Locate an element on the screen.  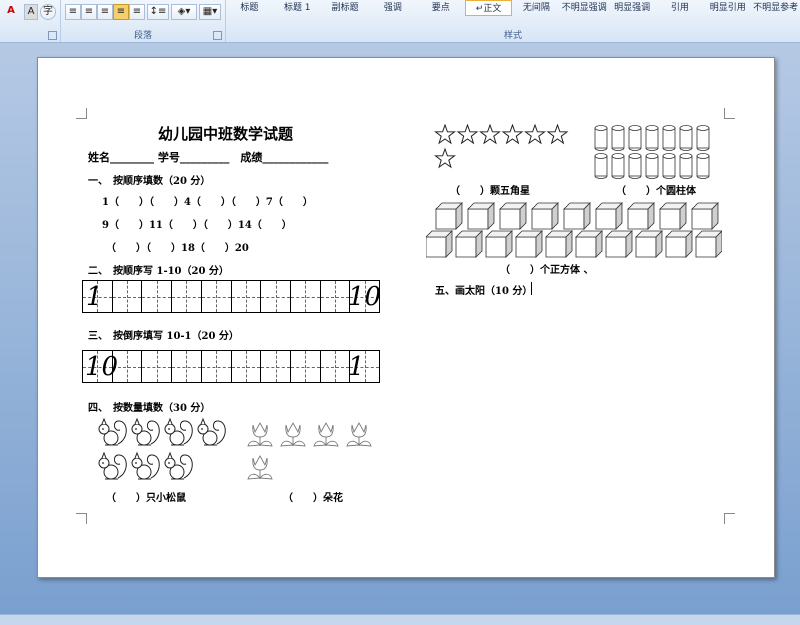
style-item: 明显引用 is located at coordinates (727, 8).